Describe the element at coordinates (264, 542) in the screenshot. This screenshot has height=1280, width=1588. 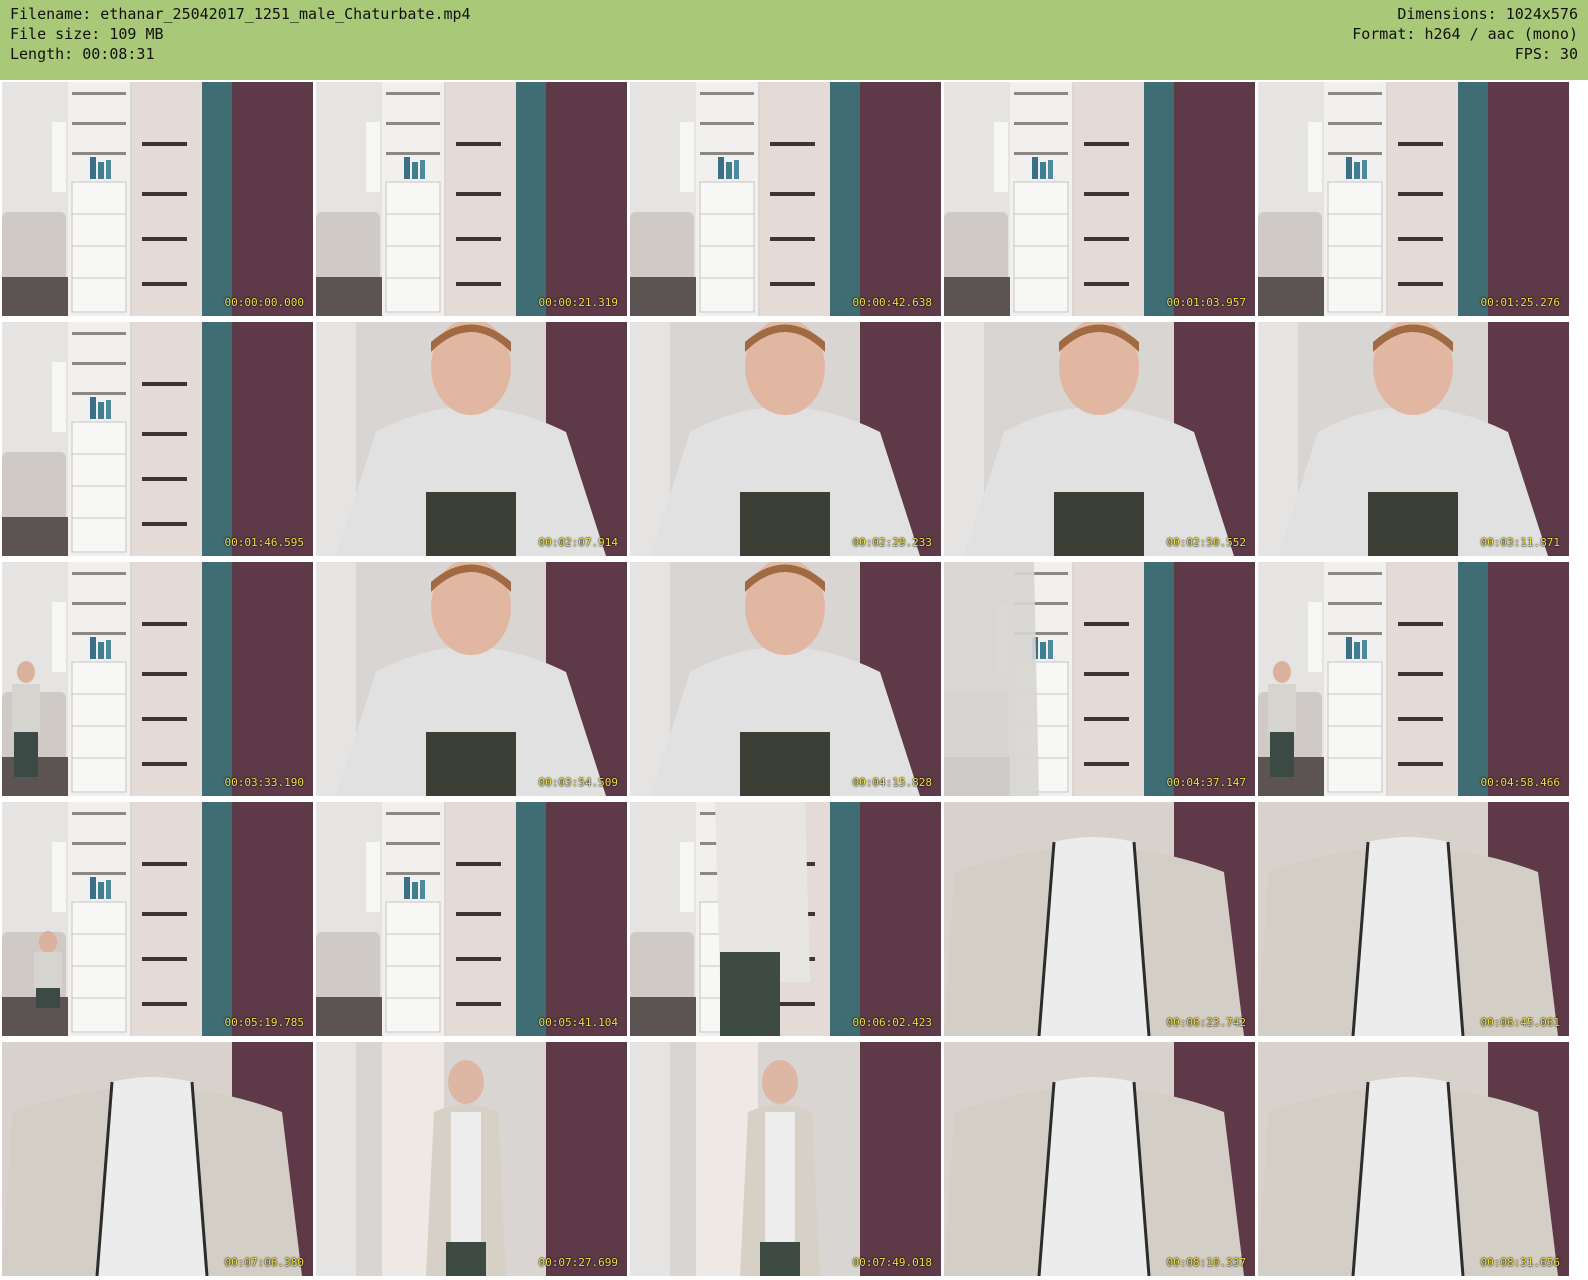
I see `timestamp: 00:01:46.595` at that location.